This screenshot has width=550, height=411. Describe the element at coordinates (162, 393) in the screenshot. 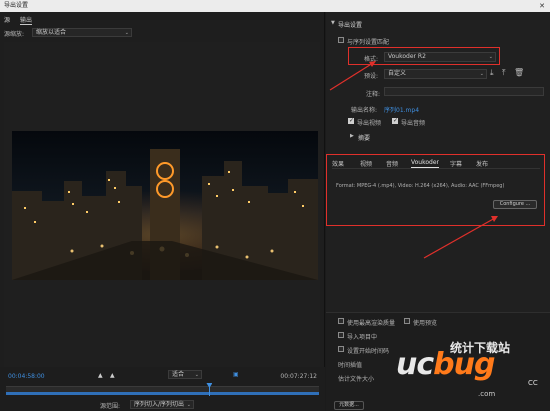

I see `timeline-range-bar` at that location.